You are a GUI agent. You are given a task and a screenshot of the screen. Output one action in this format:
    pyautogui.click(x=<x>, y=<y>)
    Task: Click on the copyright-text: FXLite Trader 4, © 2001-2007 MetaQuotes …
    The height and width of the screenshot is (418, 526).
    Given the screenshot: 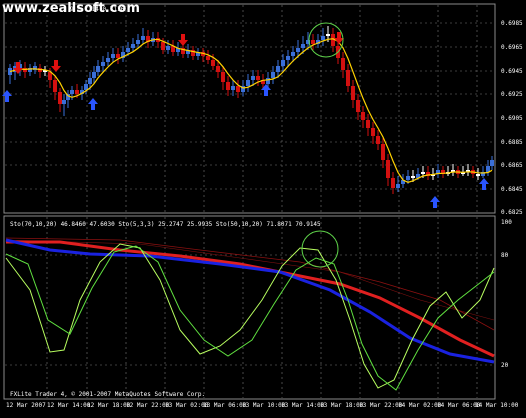 What is the action you would take?
    pyautogui.click(x=108, y=394)
    